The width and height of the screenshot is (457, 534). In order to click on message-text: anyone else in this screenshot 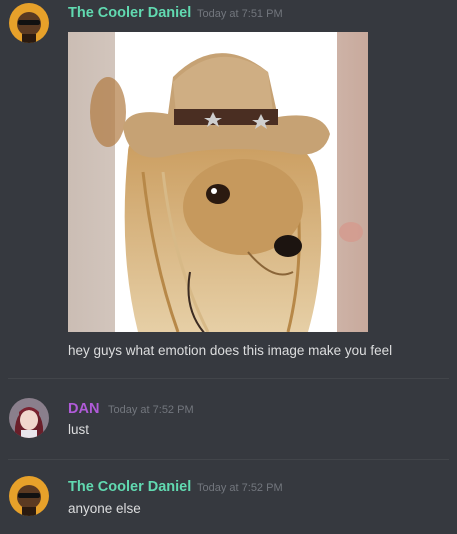, I will do `click(104, 508)`.